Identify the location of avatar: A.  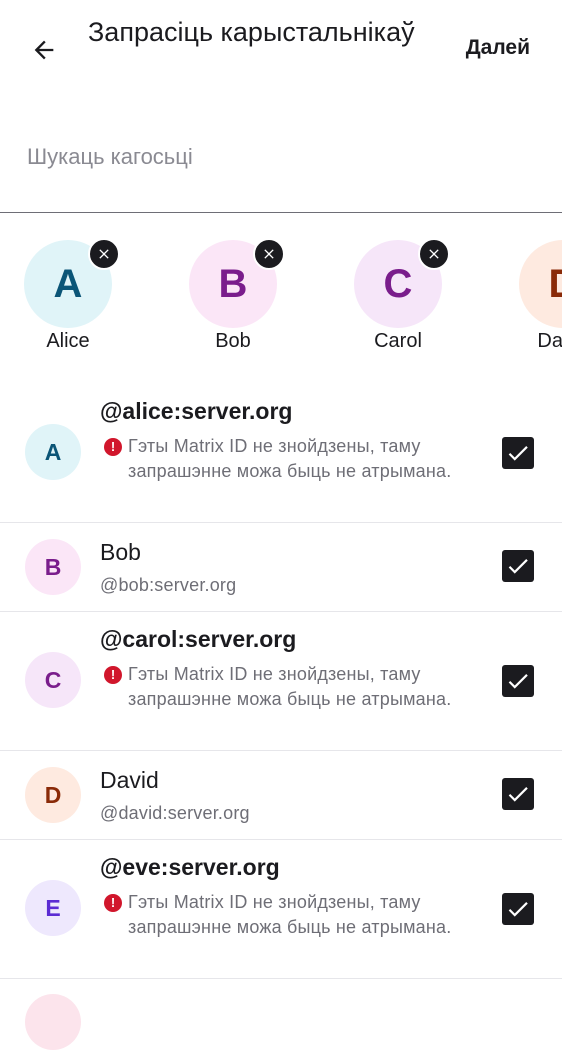
(53, 452).